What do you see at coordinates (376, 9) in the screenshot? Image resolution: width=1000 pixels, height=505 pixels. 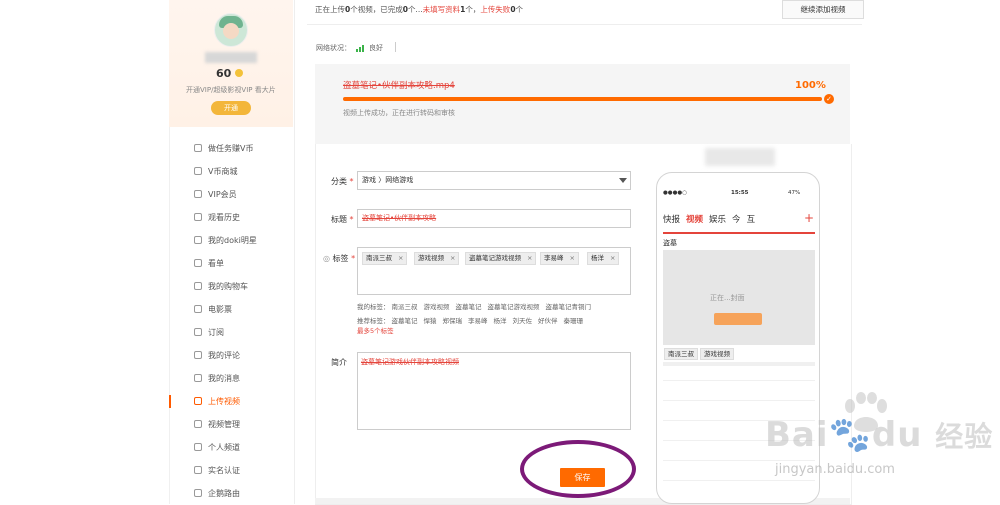 I see `summary-text: 个视频，已完成` at bounding box center [376, 9].